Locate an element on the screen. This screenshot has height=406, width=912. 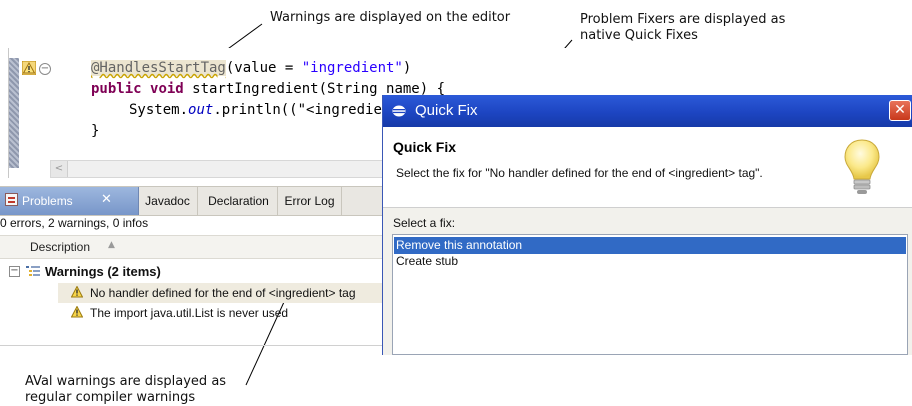
code-line-3: System.out.println(("<ingredient is located at coordinates (264, 110).